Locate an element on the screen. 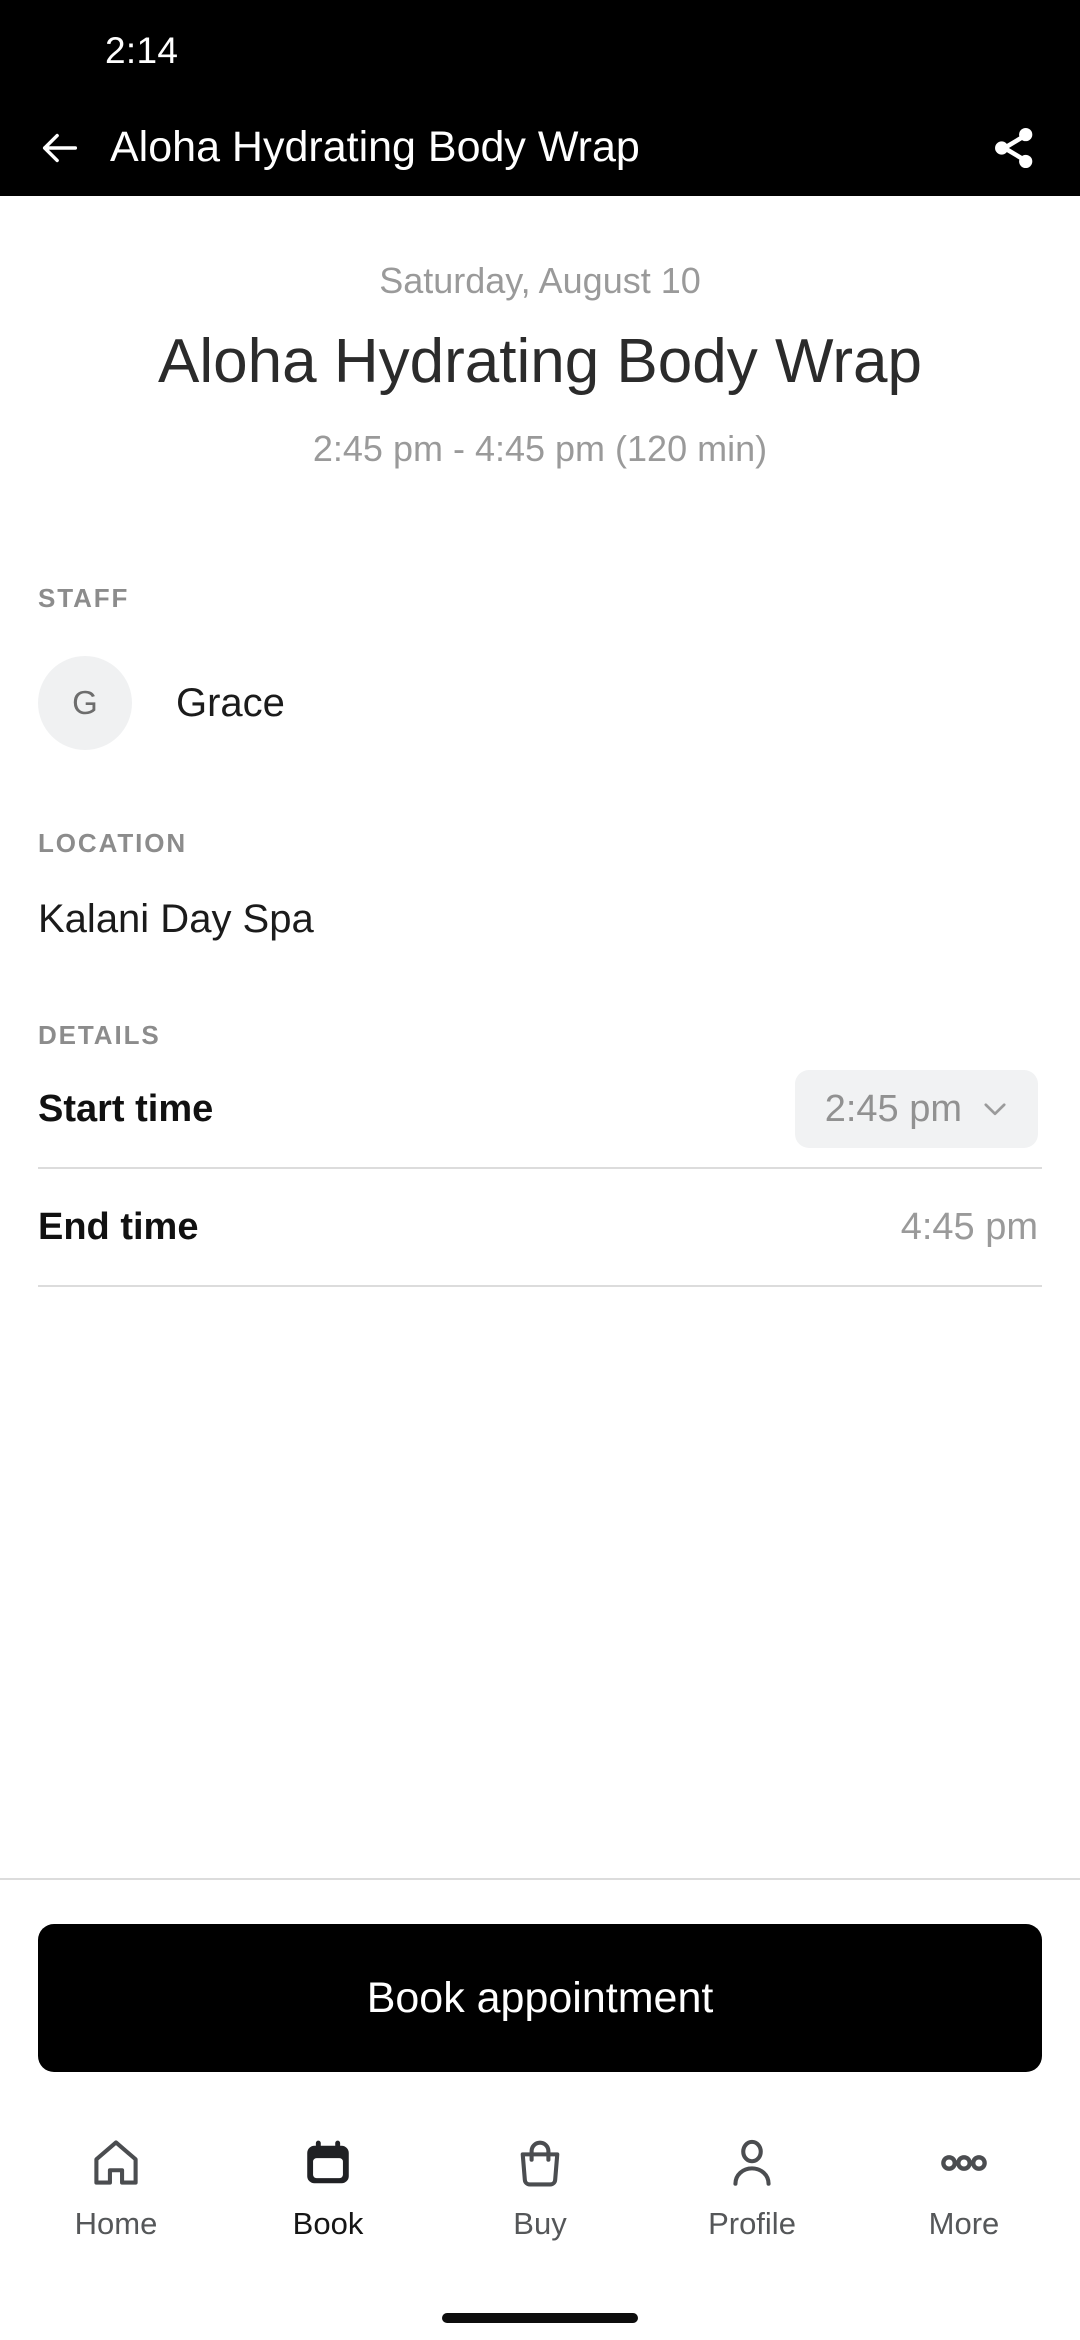 The image size is (1080, 2340). start-time-value: 2:45 pm is located at coordinates (893, 1109).